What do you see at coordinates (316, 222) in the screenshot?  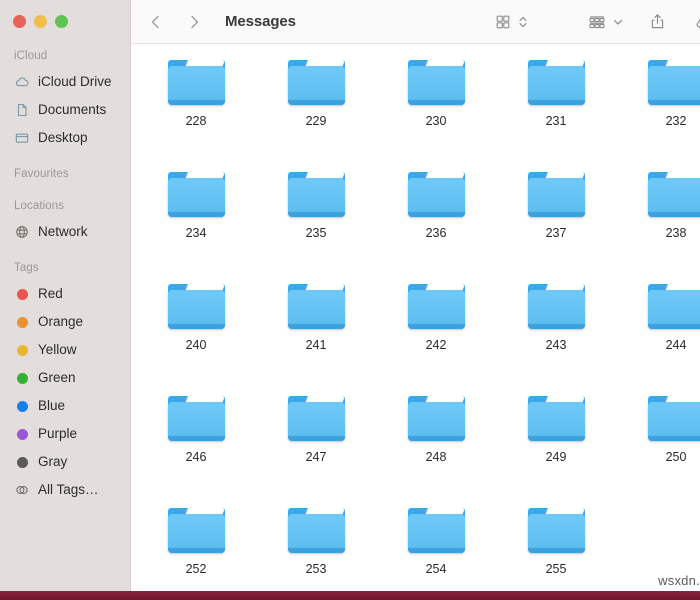 I see `file-item: 235` at bounding box center [316, 222].